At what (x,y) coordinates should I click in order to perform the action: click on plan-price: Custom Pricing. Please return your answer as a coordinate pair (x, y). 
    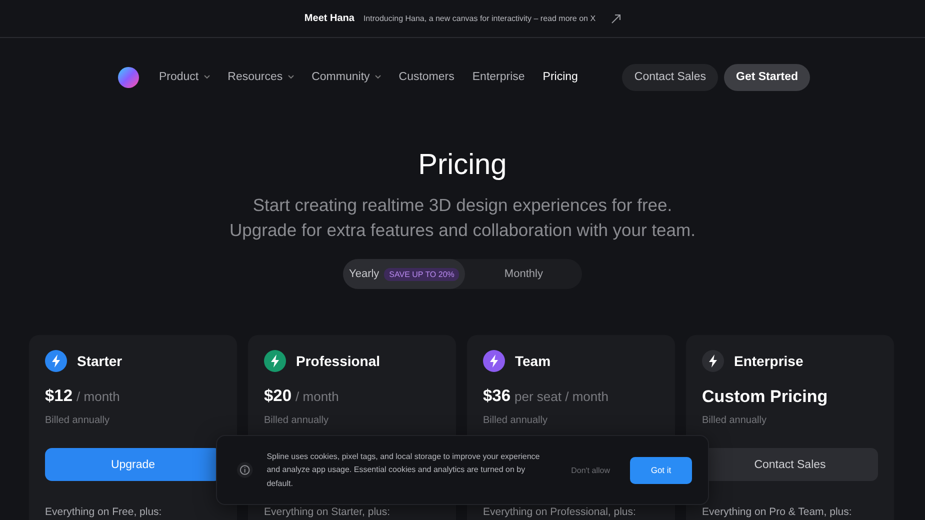
    Looking at the image, I should click on (765, 397).